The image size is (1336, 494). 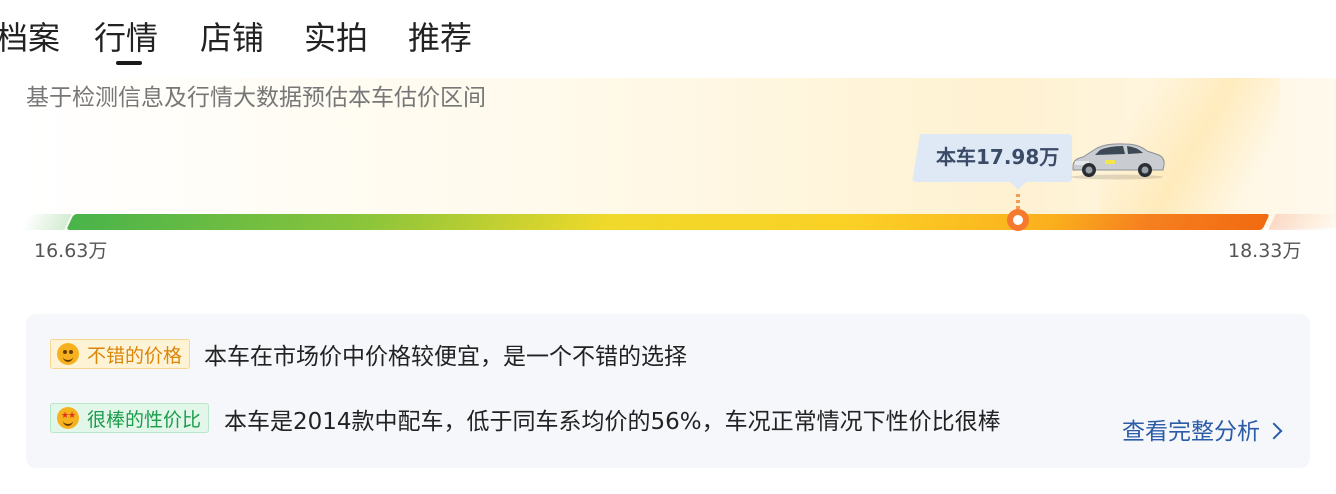 What do you see at coordinates (336, 38) in the screenshot?
I see `tab-photos: 实拍` at bounding box center [336, 38].